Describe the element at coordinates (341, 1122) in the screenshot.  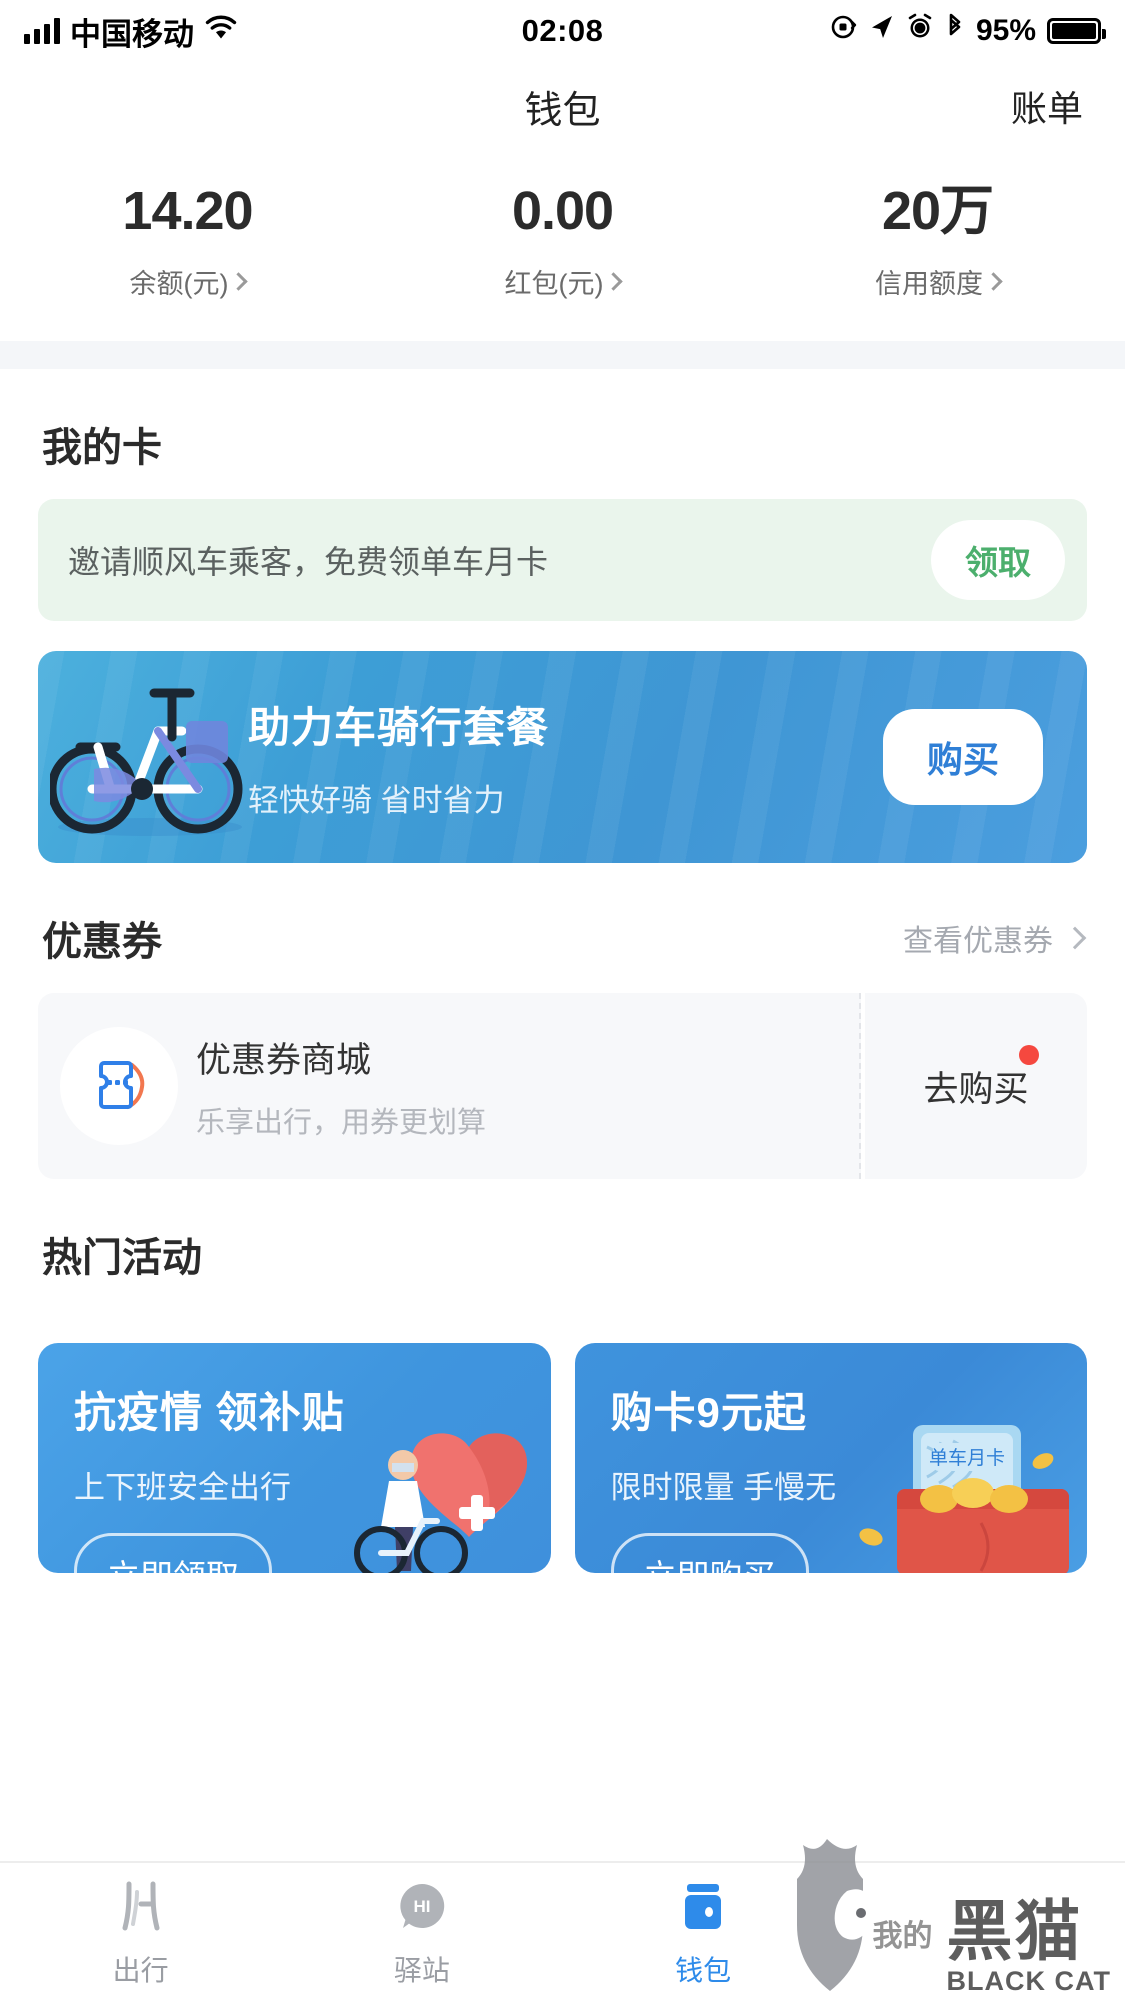
I see `coupon-entry-subtitle: 乐享出行，用券更划算` at that location.